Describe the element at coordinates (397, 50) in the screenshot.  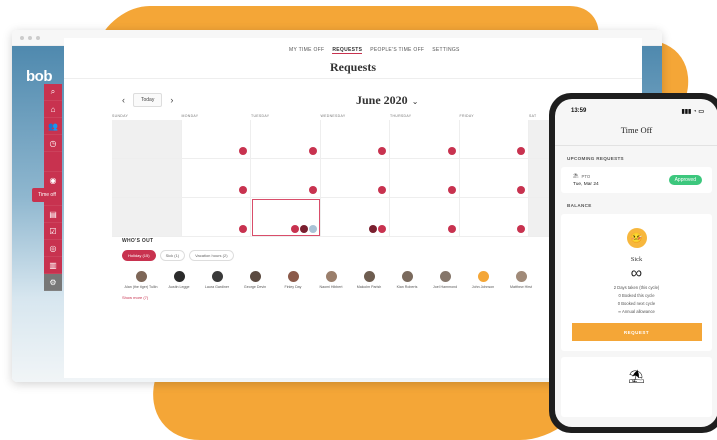
I see `tab-peoples-time-off: PEOPLE'S TIME OFF` at that location.